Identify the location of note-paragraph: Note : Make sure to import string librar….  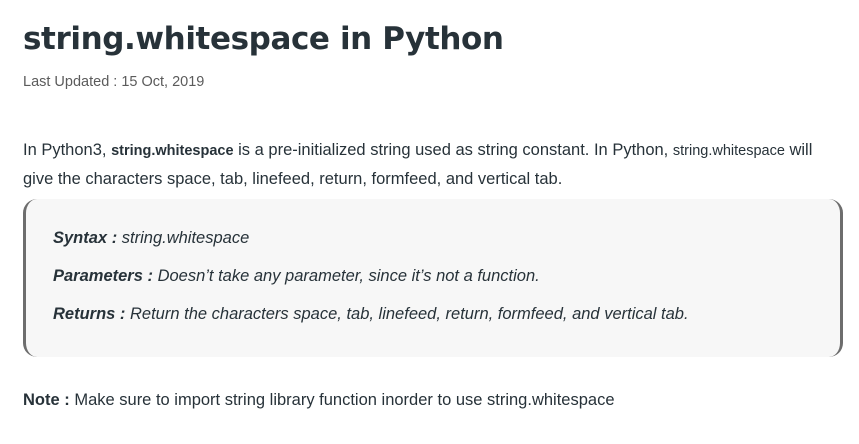
(319, 400).